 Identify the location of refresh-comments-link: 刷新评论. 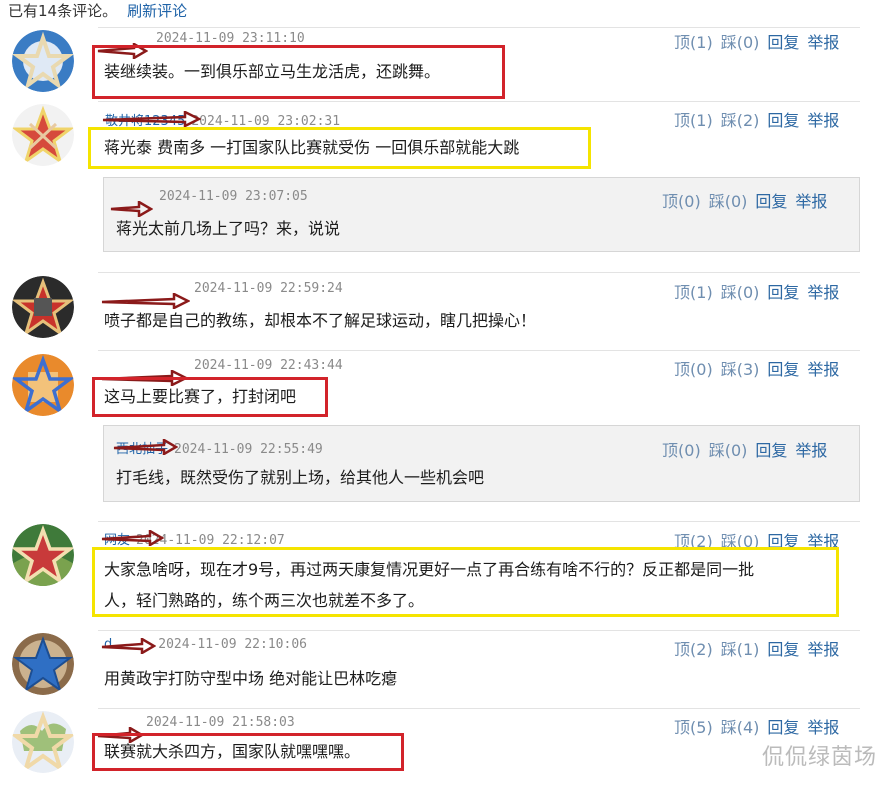
(157, 11).